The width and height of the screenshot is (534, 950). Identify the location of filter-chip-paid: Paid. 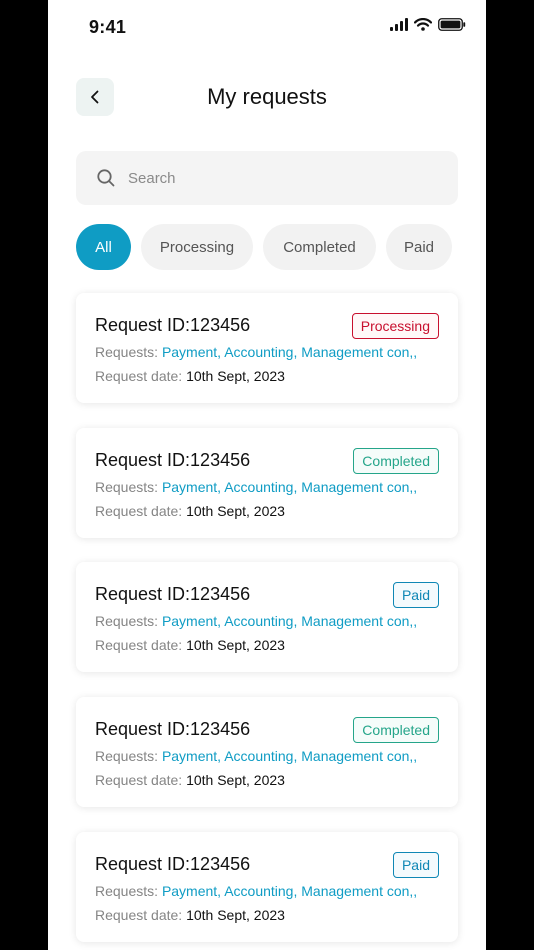
(419, 247).